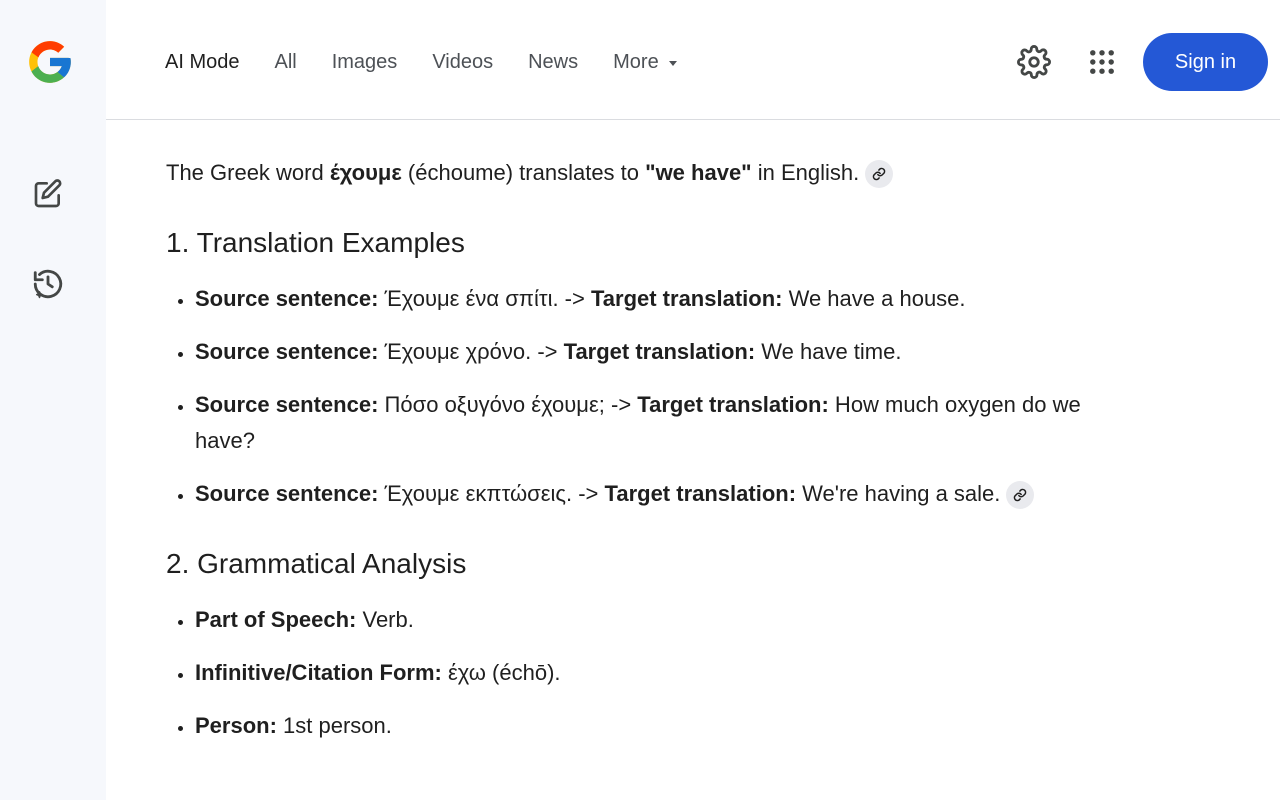 The width and height of the screenshot is (1280, 800). I want to click on sidebar, so click(53, 400).